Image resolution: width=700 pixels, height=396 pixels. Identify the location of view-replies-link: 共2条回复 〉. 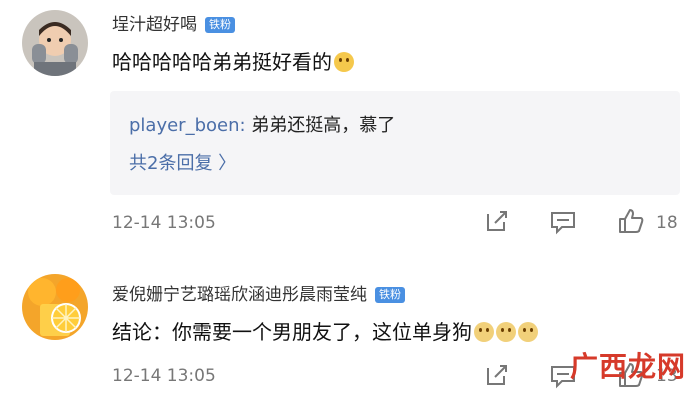
(182, 162).